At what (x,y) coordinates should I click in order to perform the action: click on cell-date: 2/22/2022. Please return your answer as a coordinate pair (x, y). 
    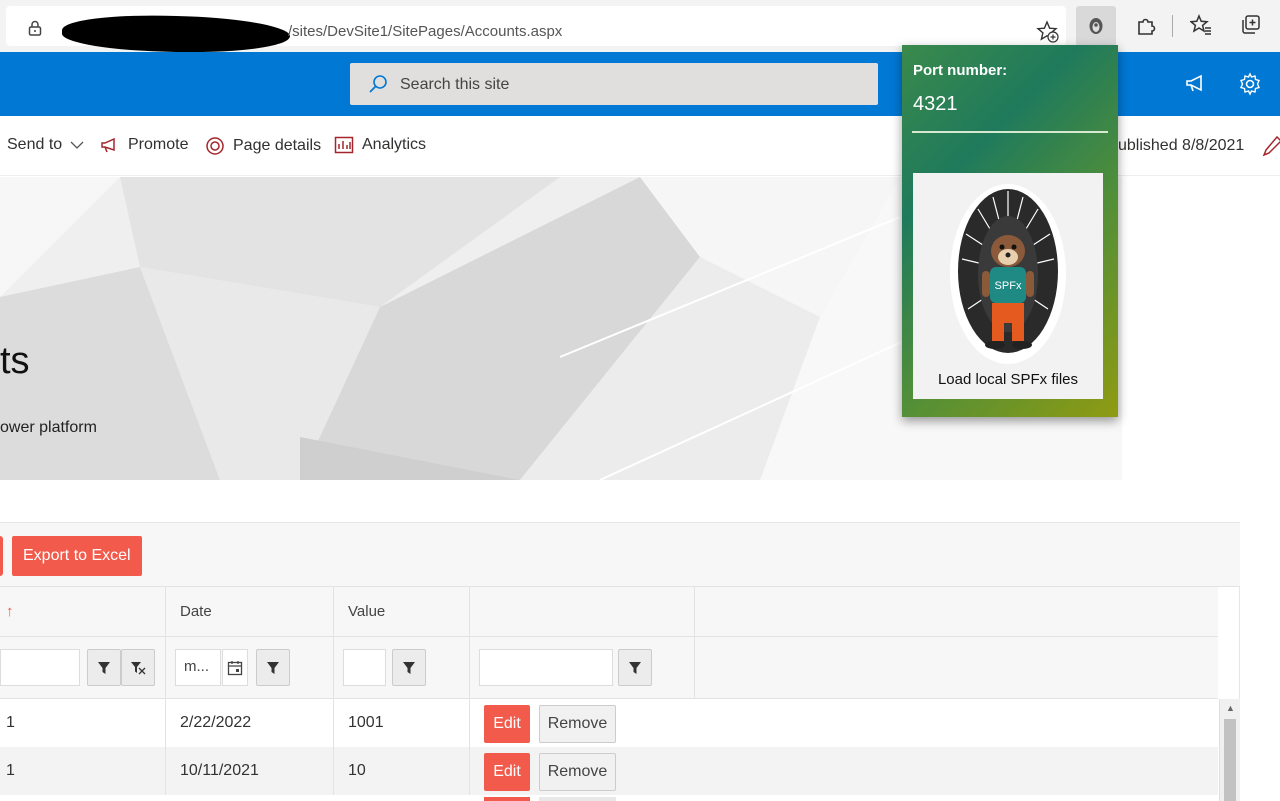
    Looking at the image, I should click on (250, 723).